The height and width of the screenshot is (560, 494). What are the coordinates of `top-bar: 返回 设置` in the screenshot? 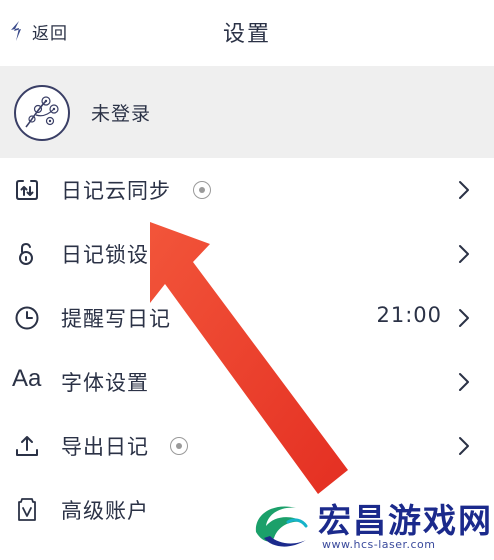 It's located at (247, 33).